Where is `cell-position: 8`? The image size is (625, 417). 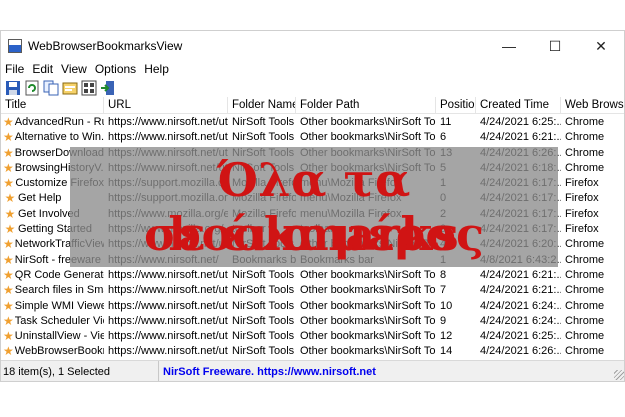 cell-position: 8 is located at coordinates (443, 274).